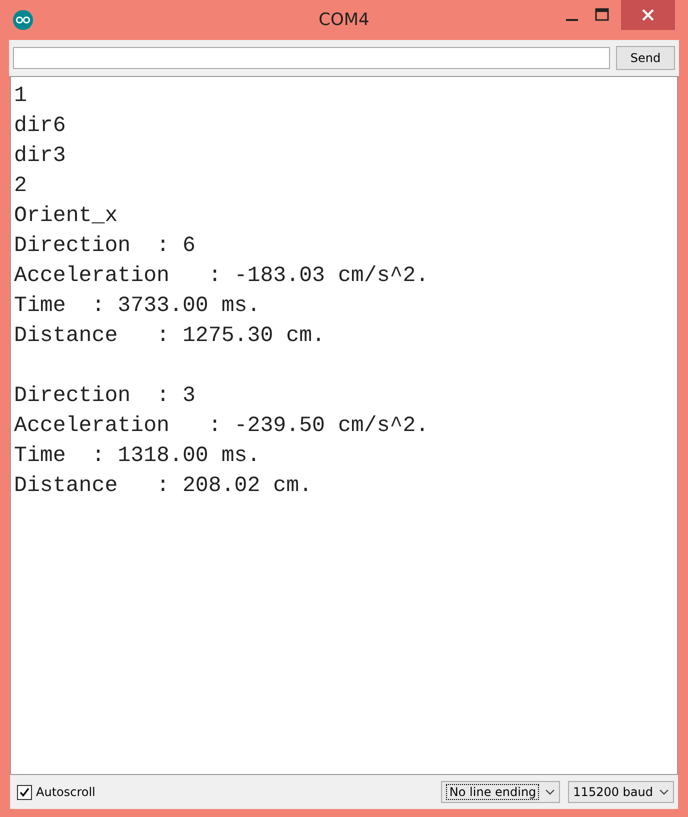  I want to click on close-button, so click(648, 15).